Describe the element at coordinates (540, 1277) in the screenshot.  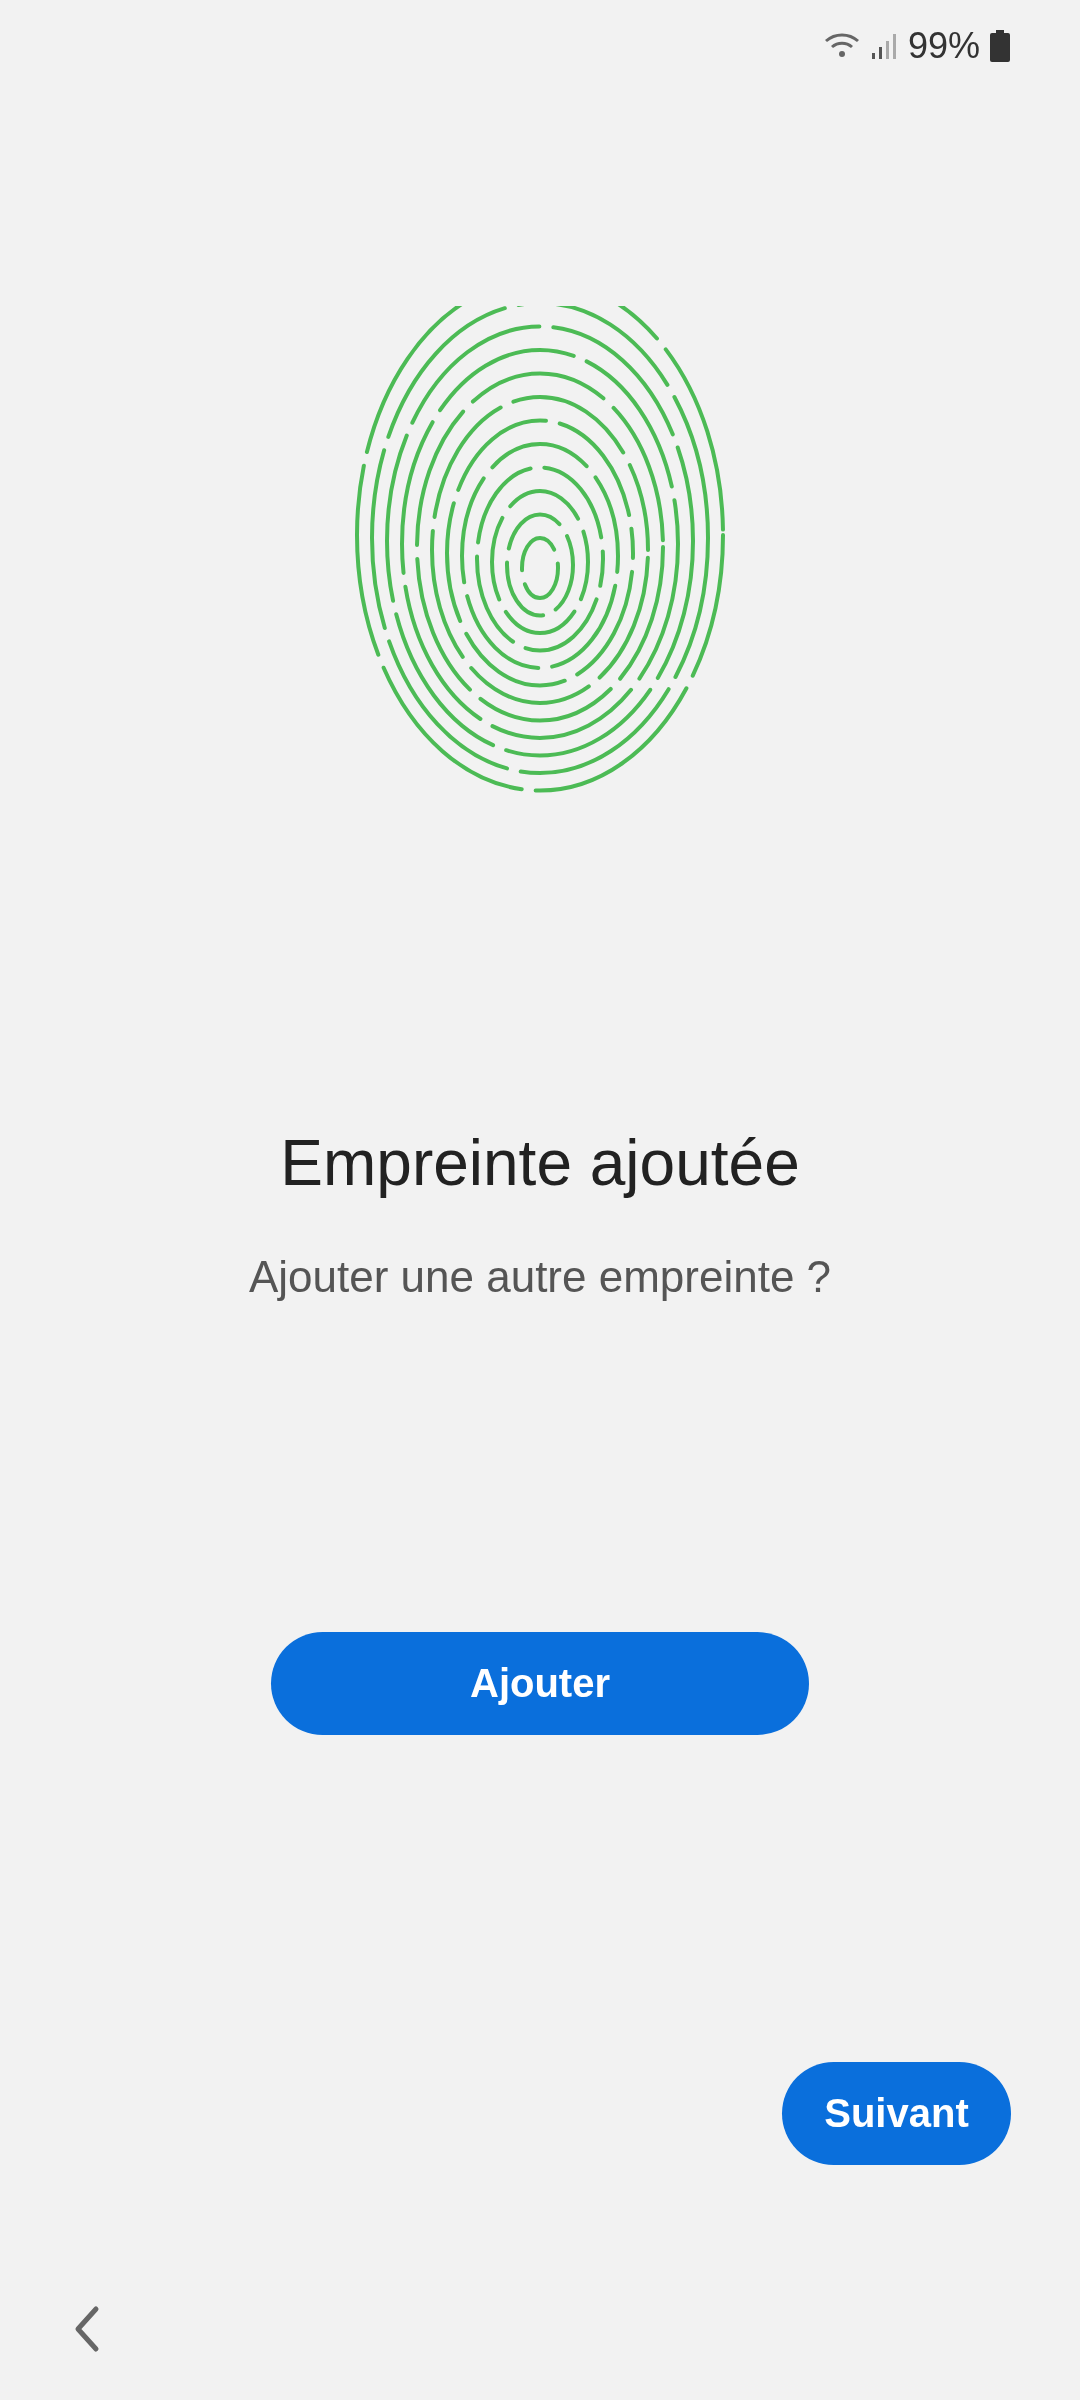
I see `subtitle: Ajouter une autre empreinte ?` at that location.